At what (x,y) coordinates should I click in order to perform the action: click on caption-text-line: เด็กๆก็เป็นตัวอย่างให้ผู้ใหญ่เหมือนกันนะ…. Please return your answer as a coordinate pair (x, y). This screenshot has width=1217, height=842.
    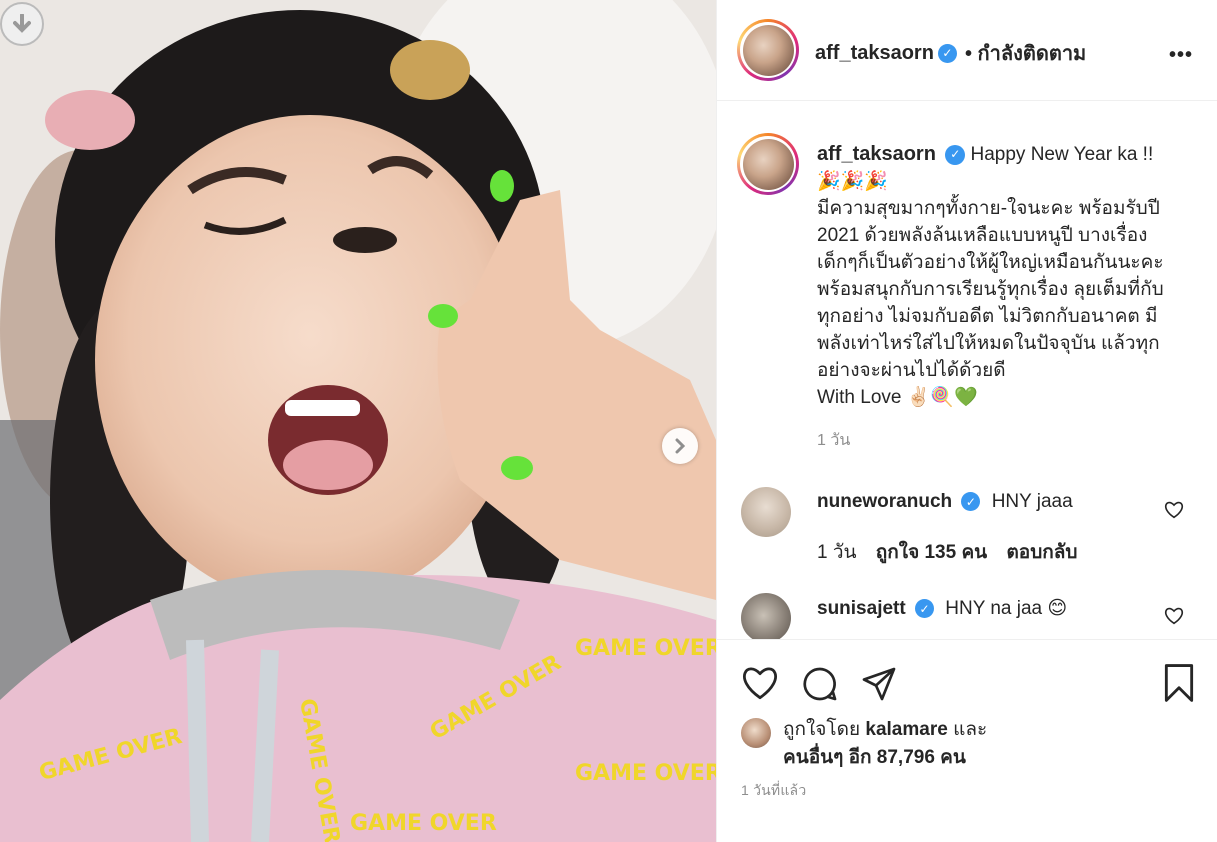
    Looking at the image, I should click on (990, 262).